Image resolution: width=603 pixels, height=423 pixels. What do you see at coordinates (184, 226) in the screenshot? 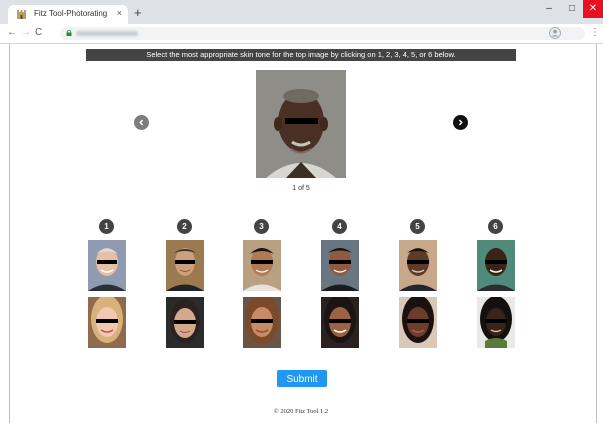
I see `option-2-button: 2` at bounding box center [184, 226].